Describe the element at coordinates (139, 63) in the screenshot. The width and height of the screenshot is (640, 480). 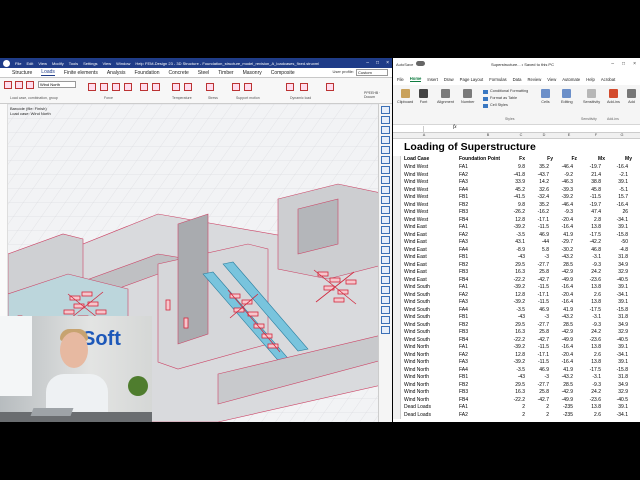
I see `fem-menu-help: Help` at that location.